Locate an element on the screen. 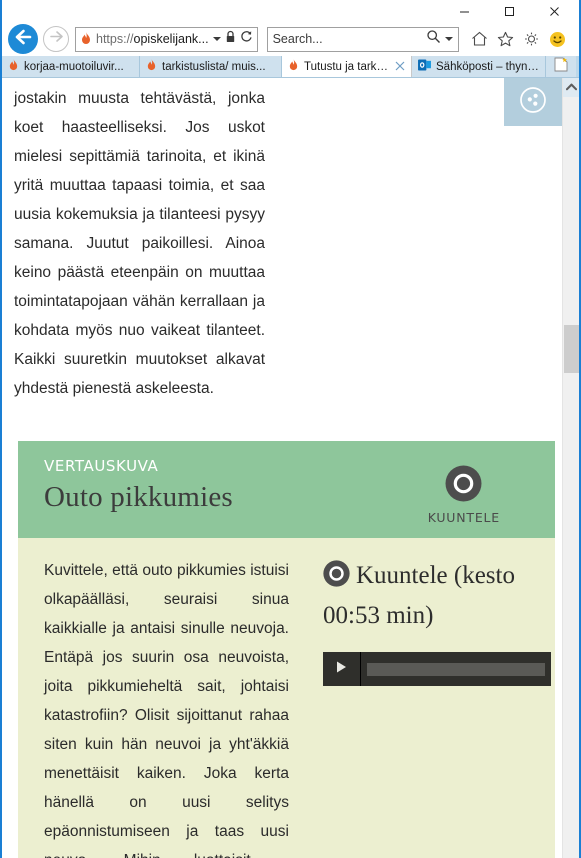 Image resolution: width=581 pixels, height=858 pixels. play-triangle-icon is located at coordinates (341, 669).